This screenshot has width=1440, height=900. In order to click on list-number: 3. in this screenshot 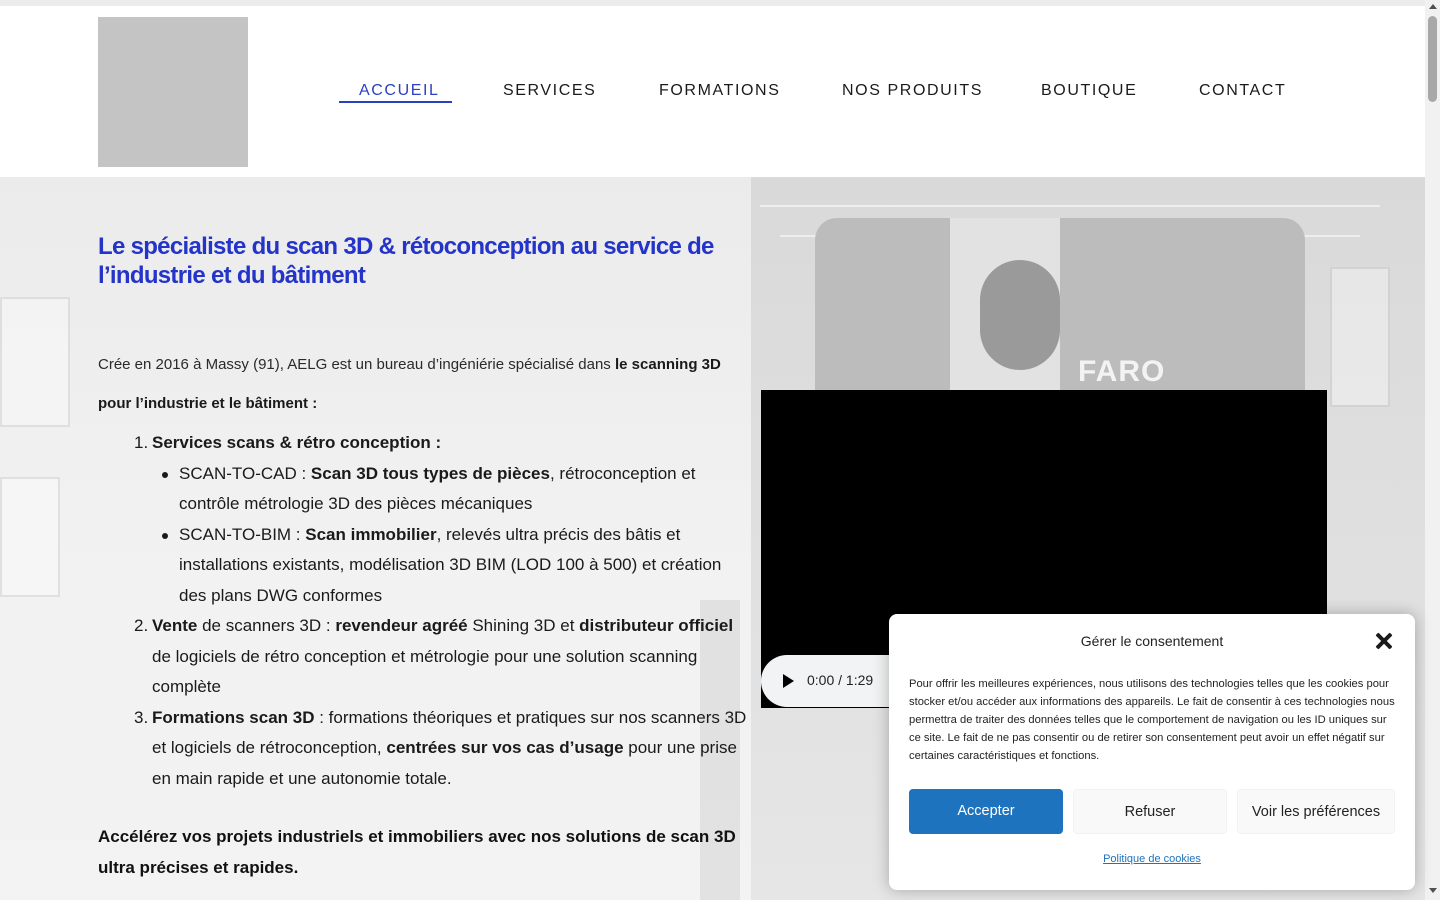, I will do `click(141, 717)`.